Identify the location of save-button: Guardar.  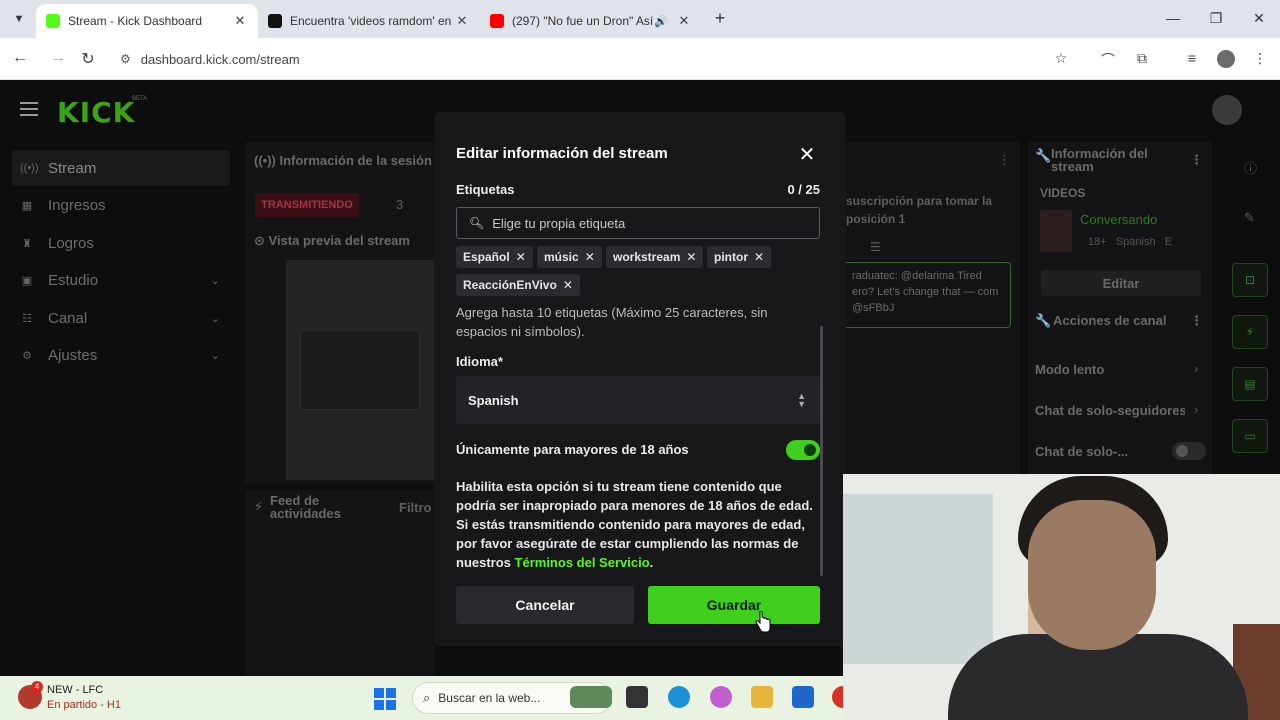
(734, 605).